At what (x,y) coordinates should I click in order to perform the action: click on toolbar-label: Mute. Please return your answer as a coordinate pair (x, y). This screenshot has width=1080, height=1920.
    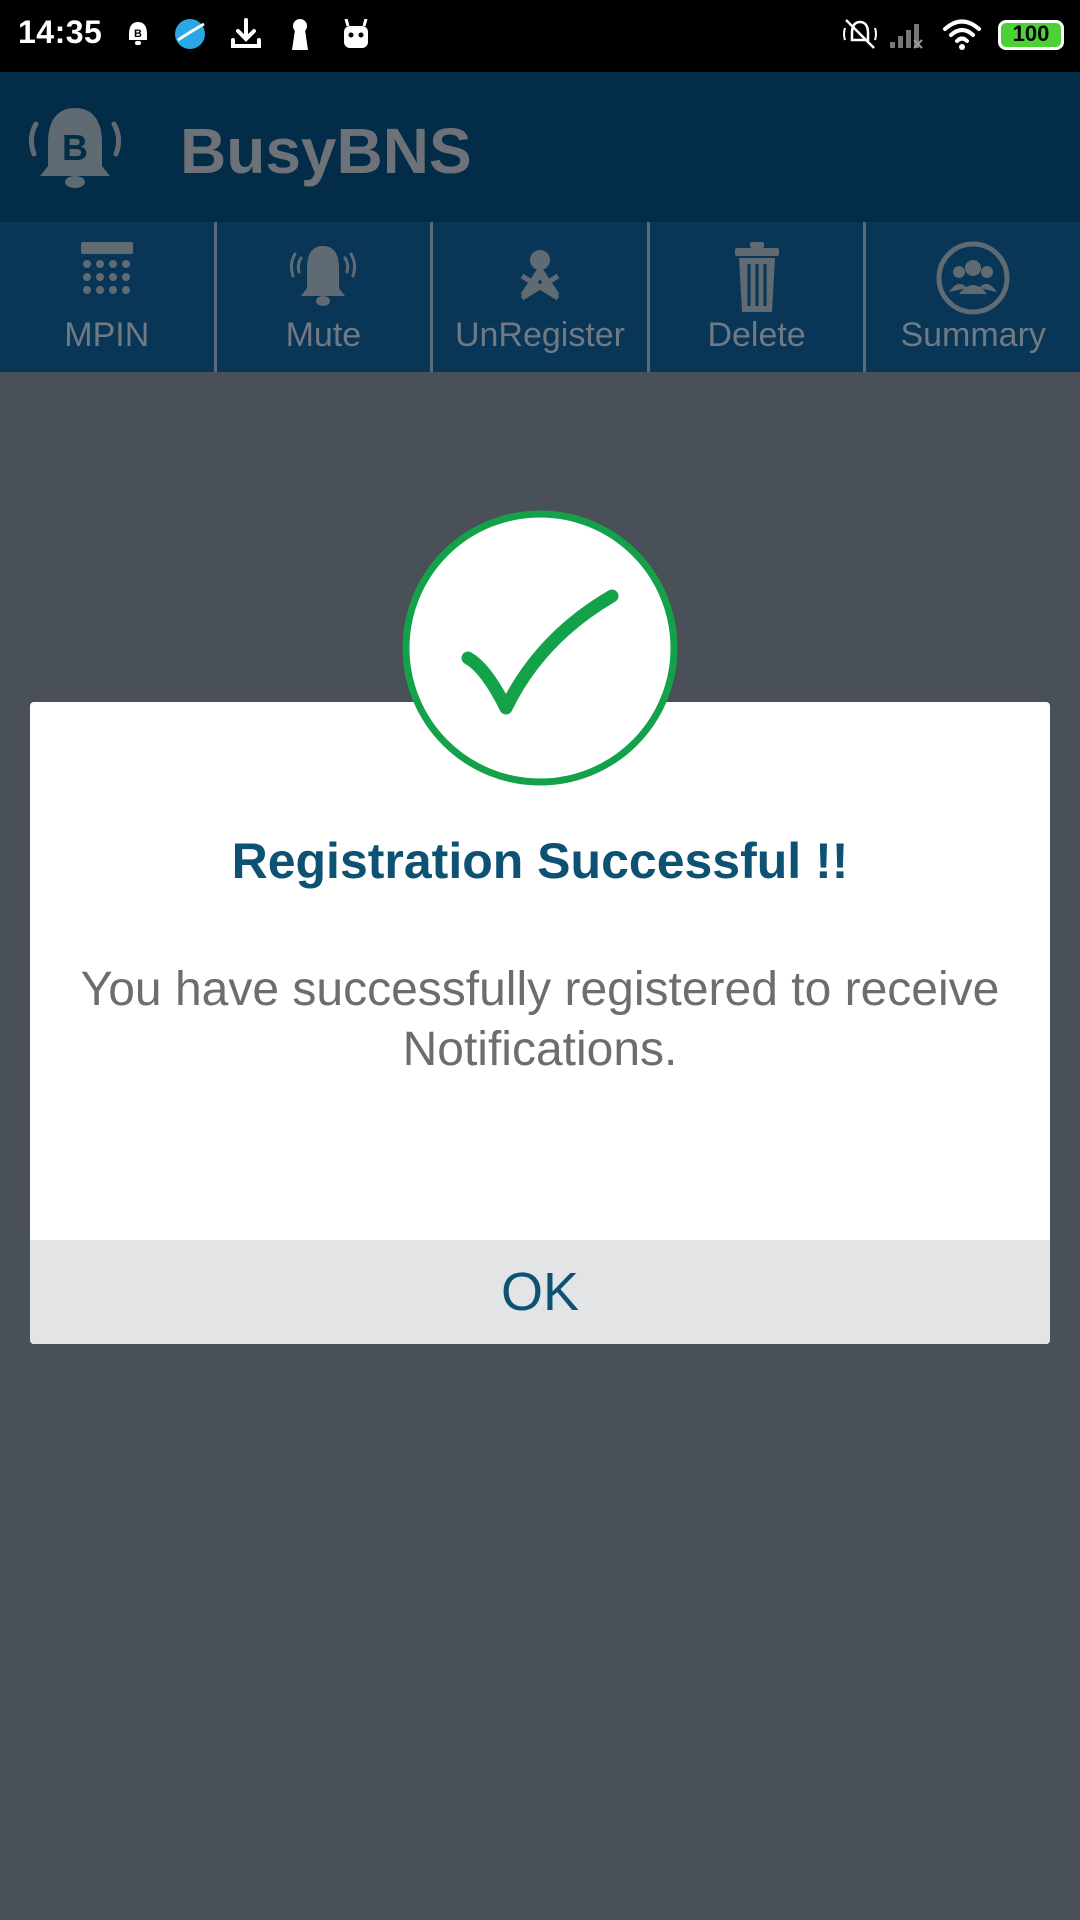
    Looking at the image, I should click on (323, 335).